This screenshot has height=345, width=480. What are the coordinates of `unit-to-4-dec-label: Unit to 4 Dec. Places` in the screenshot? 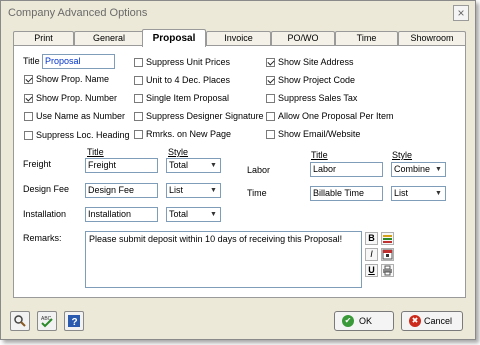 It's located at (188, 80).